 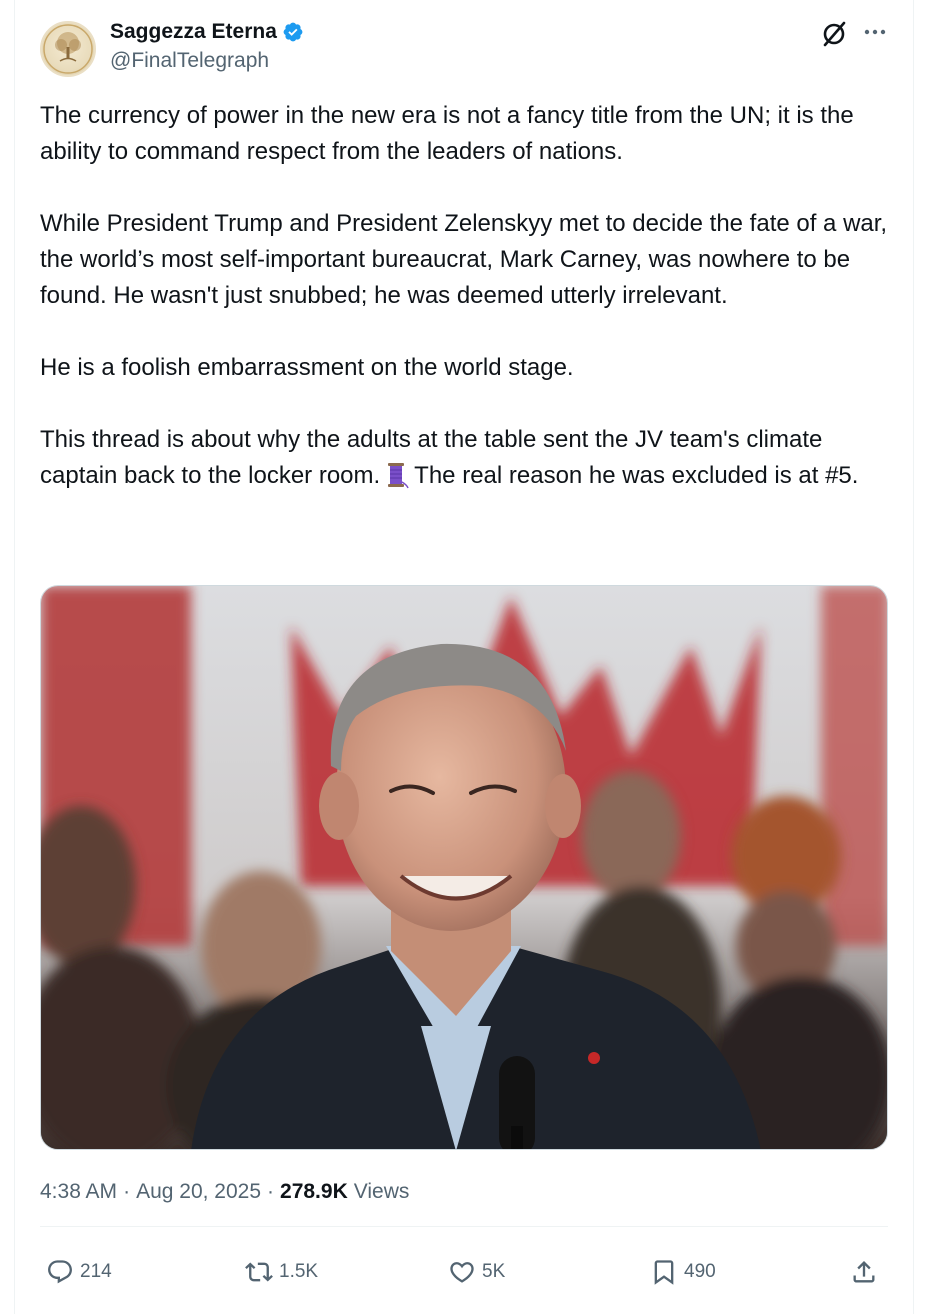 I want to click on views-count: 278.9K, so click(x=314, y=1192).